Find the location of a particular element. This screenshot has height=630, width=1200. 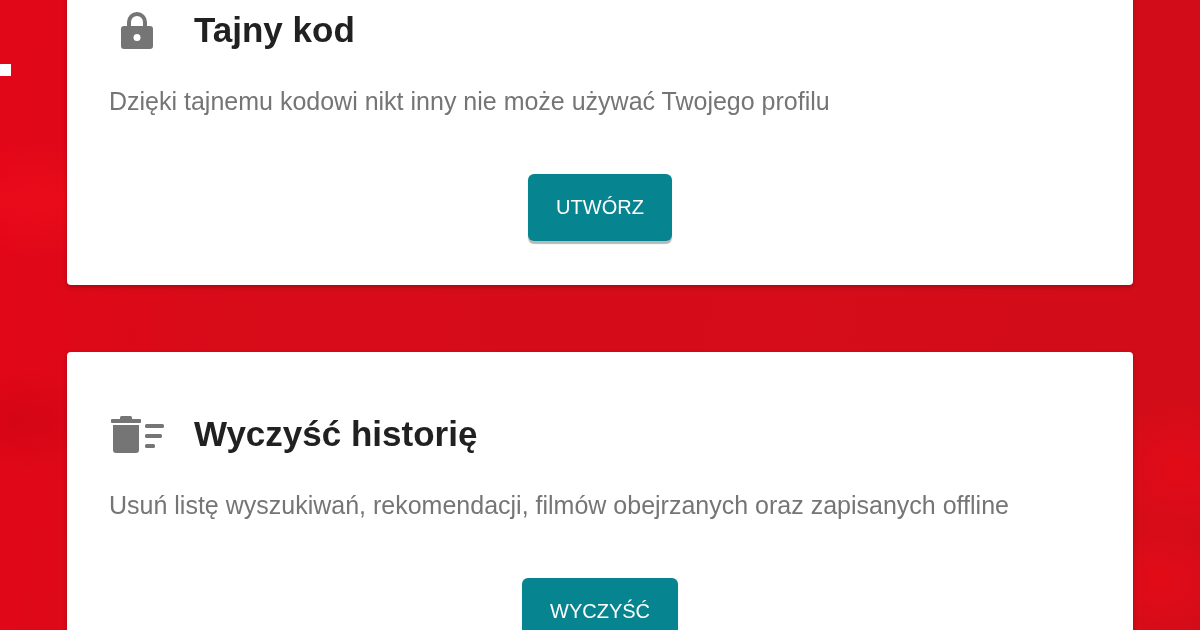

card-title: Wyczyść historię is located at coordinates (336, 434).